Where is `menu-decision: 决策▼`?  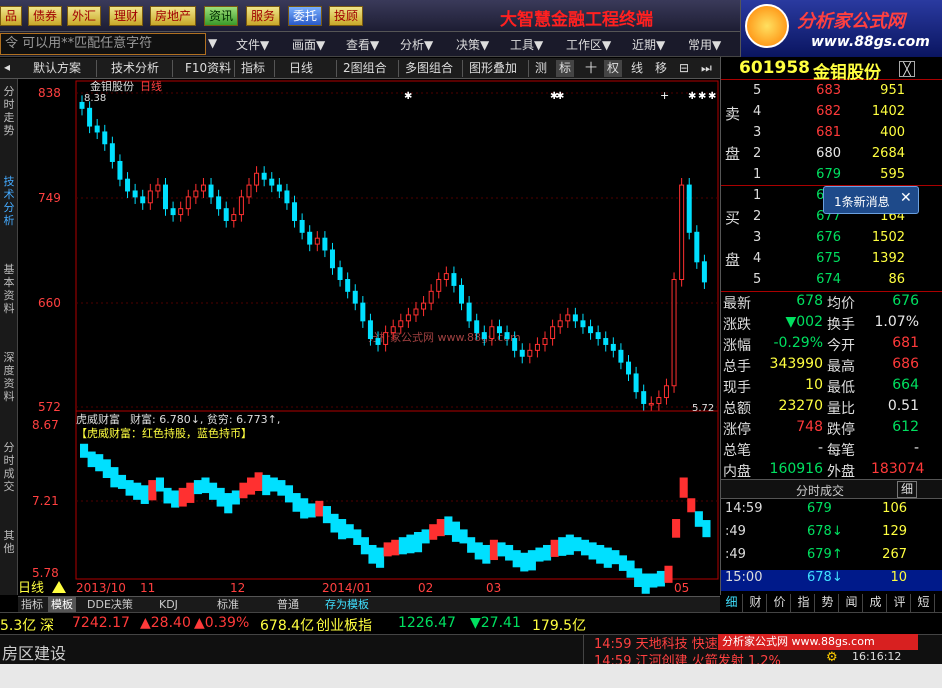
menu-decision: 决策▼ is located at coordinates (472, 44).